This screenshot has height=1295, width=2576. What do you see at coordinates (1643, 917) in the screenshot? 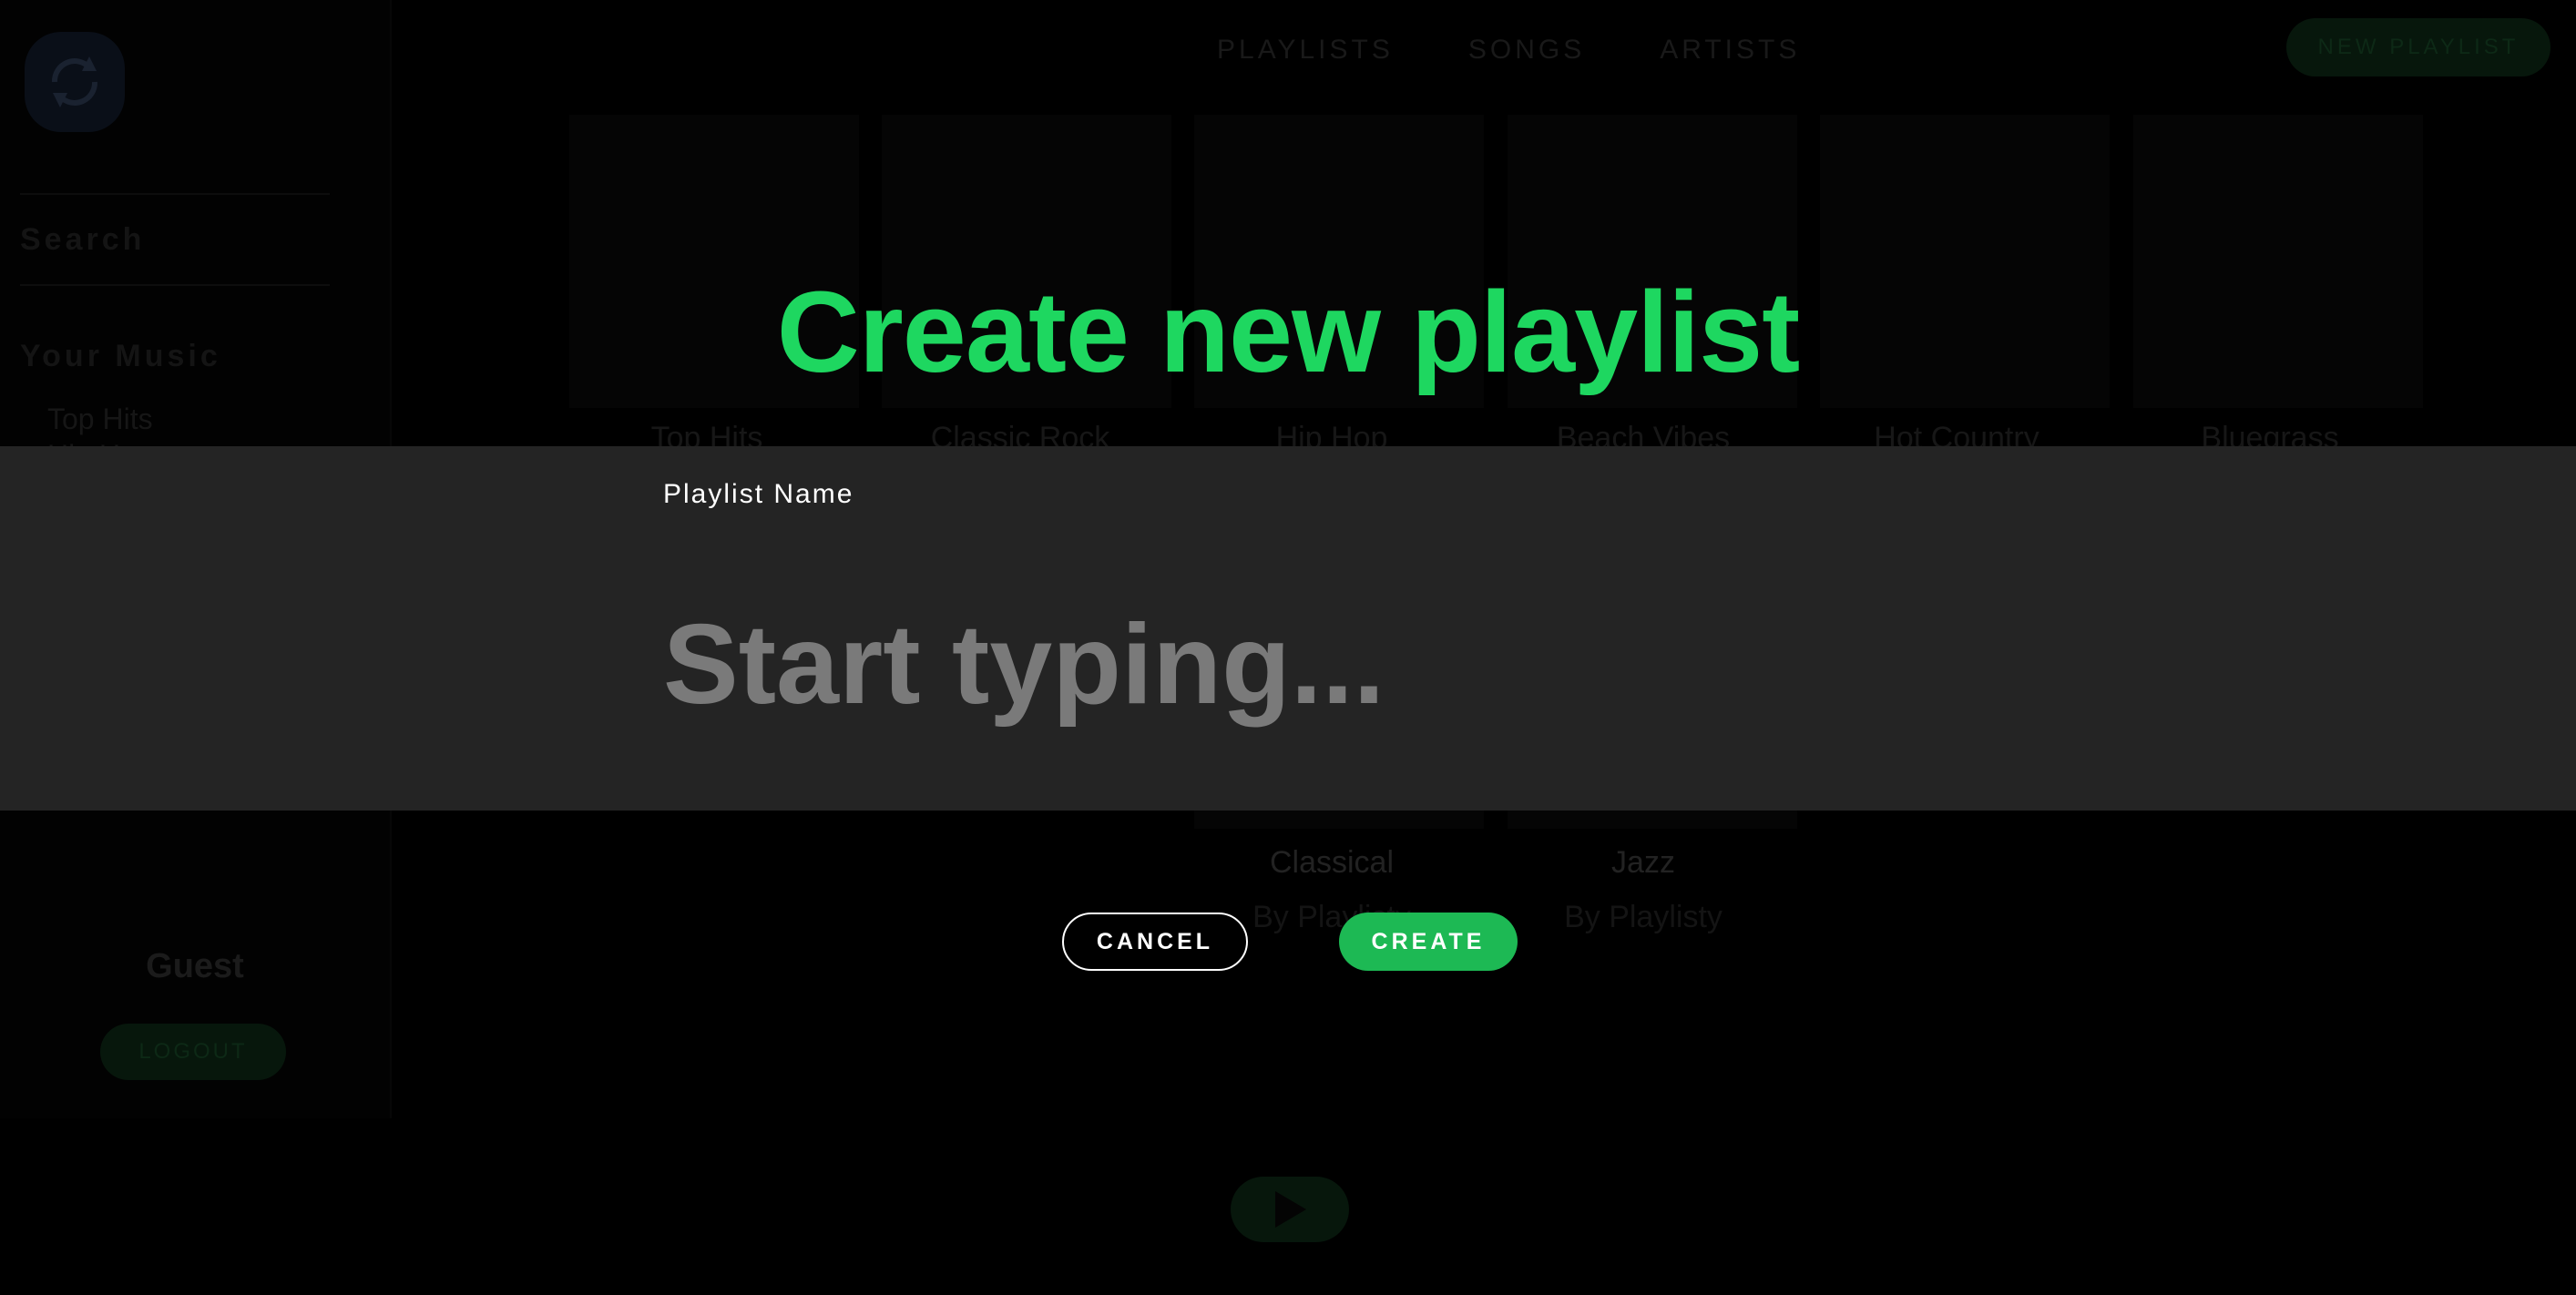
I see `playlist-subtitle: By Playlisty` at bounding box center [1643, 917].